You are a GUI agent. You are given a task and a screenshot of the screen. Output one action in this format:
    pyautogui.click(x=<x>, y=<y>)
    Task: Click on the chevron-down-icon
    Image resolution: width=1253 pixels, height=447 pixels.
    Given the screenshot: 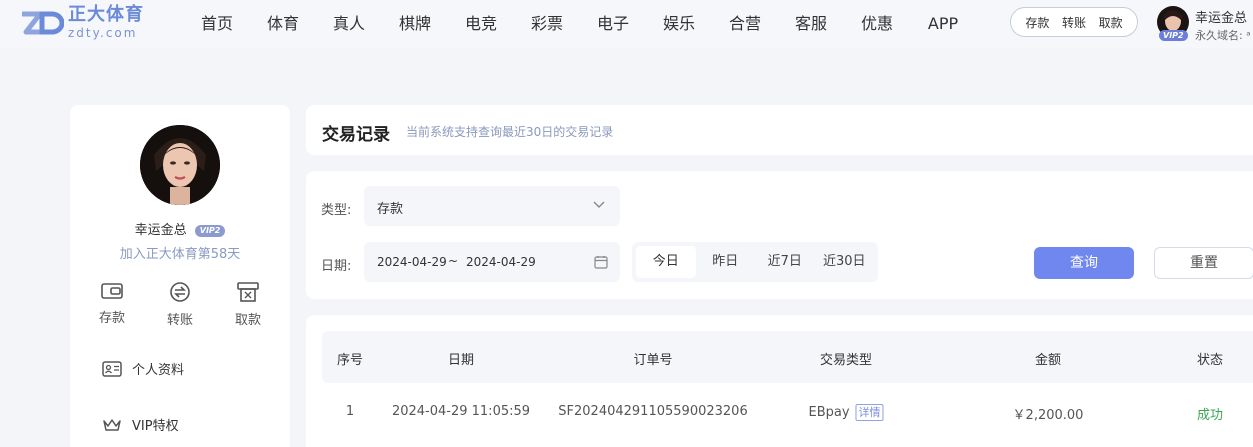 What is the action you would take?
    pyautogui.click(x=599, y=204)
    